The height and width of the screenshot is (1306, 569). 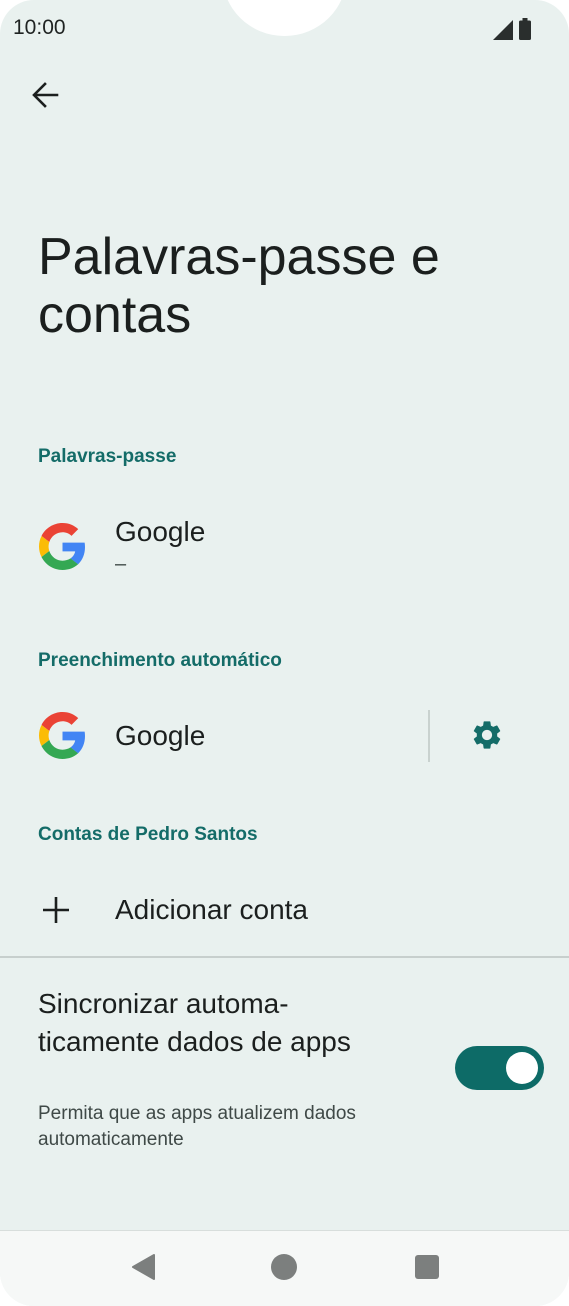 I want to click on autofill-service-title: Google, so click(x=160, y=735).